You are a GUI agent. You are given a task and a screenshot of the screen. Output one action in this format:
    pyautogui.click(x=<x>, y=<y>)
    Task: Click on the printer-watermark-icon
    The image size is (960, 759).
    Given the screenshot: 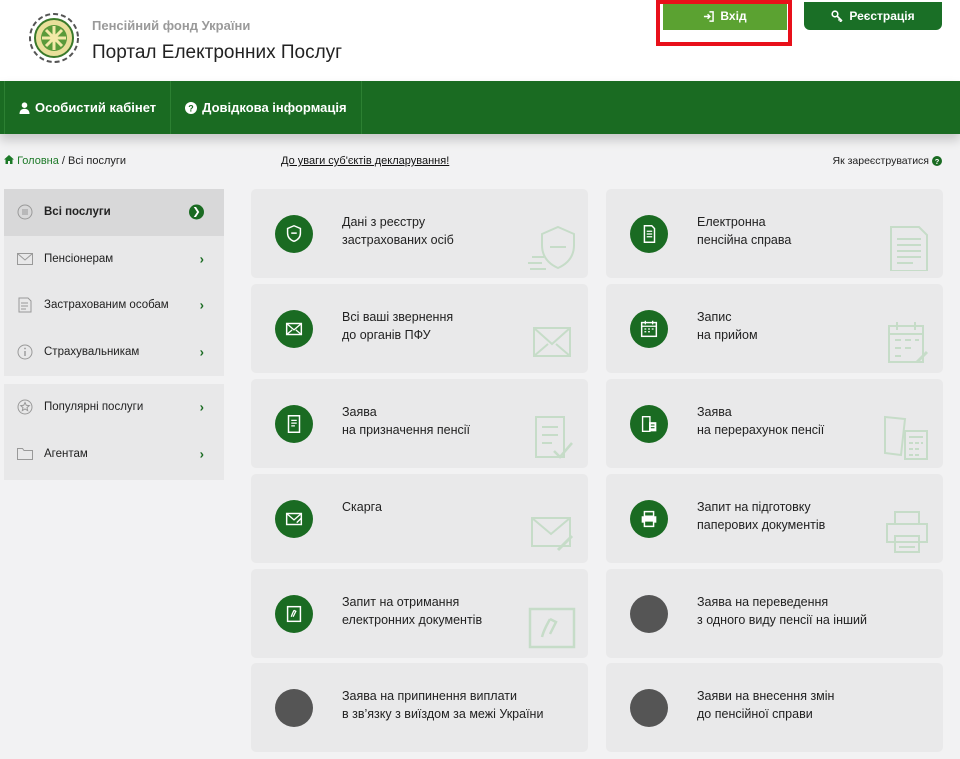 What is the action you would take?
    pyautogui.click(x=907, y=532)
    